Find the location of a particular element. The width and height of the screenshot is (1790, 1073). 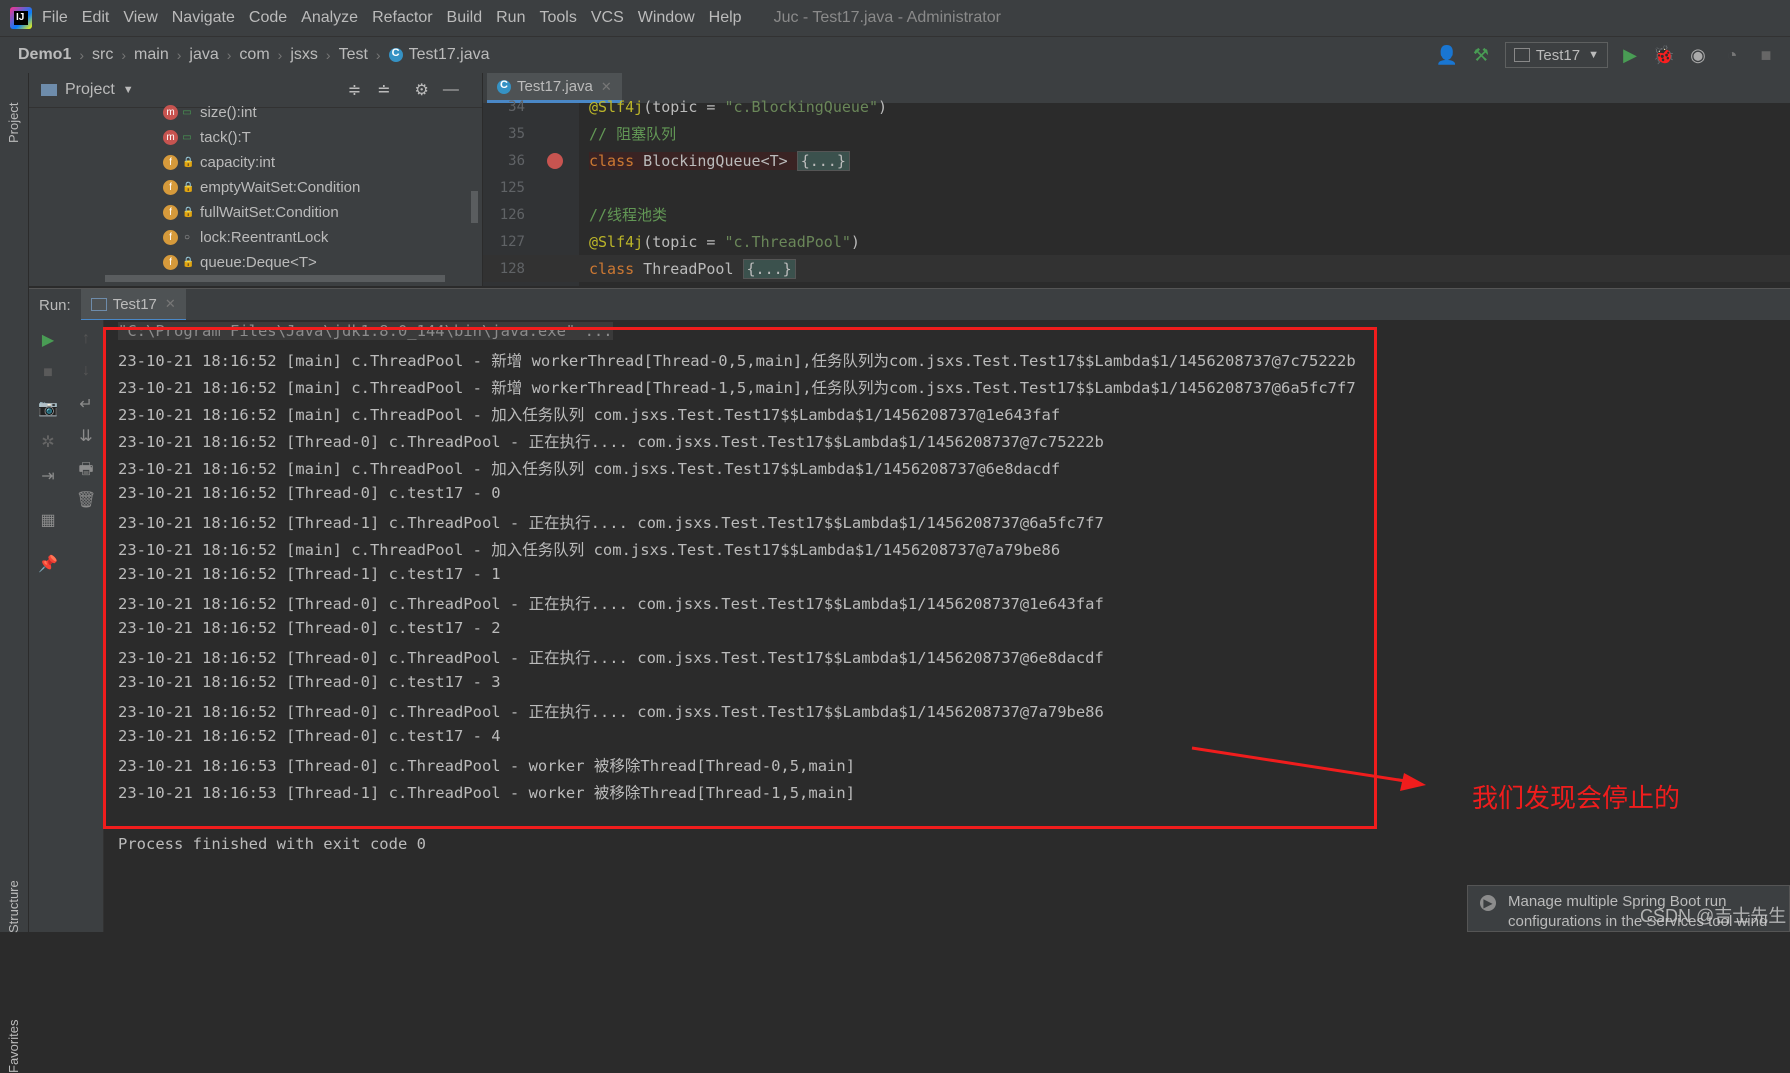

tree-item: f 🔒 fullWaitSet:Condition is located at coordinates (322, 212).